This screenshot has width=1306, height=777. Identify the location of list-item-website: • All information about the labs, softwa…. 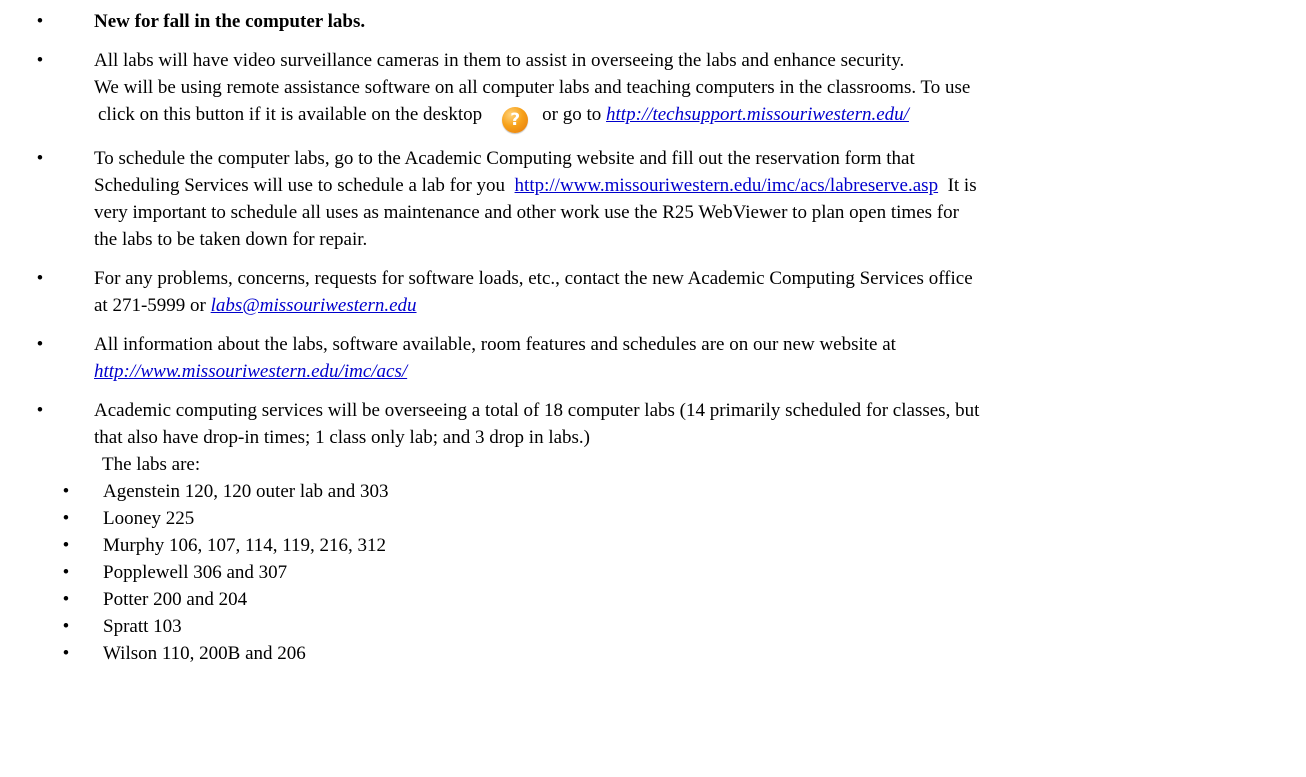
(653, 358).